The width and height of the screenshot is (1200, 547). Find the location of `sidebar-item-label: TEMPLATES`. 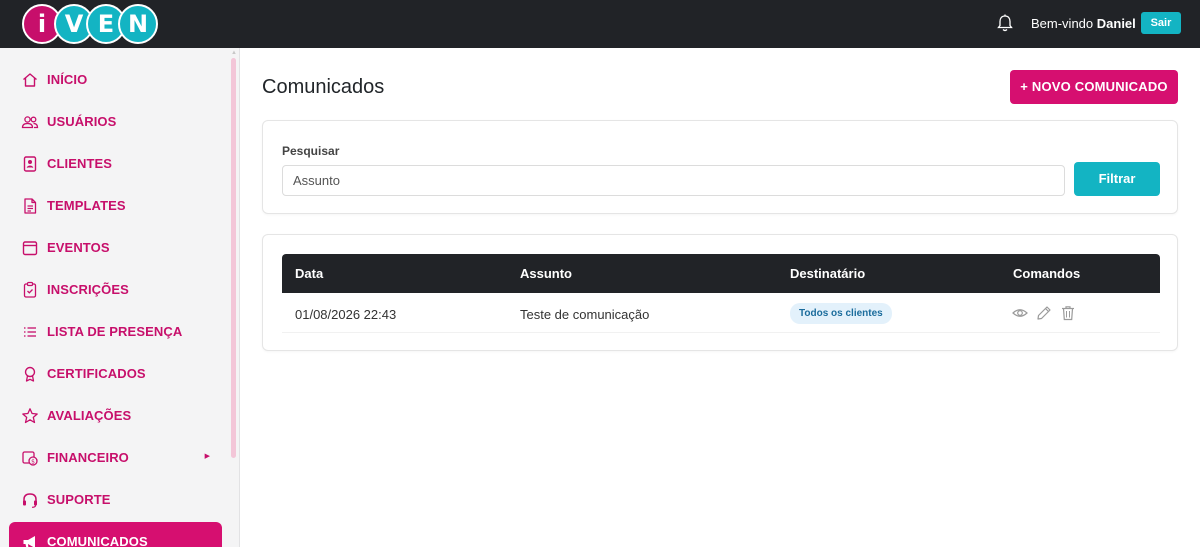

sidebar-item-label: TEMPLATES is located at coordinates (86, 205).